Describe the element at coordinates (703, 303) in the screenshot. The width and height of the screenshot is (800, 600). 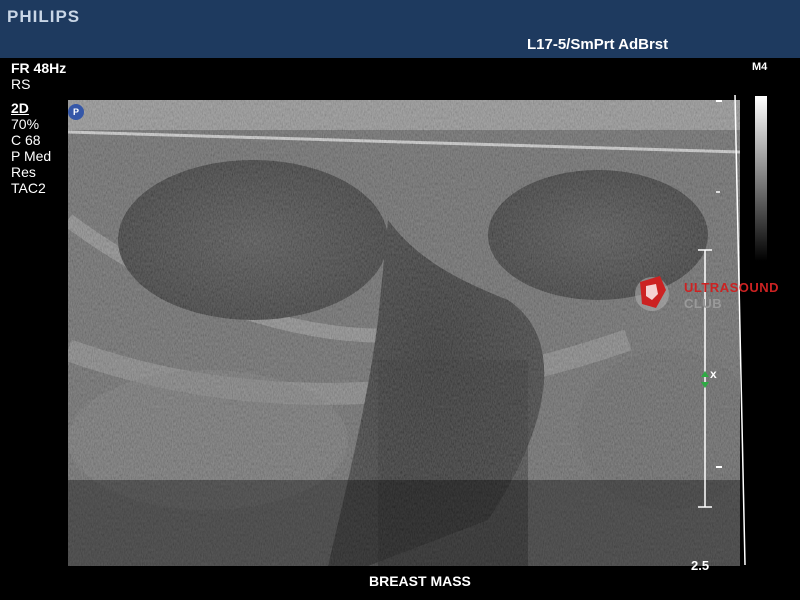
I see `watermark-subtext: CLUB` at that location.